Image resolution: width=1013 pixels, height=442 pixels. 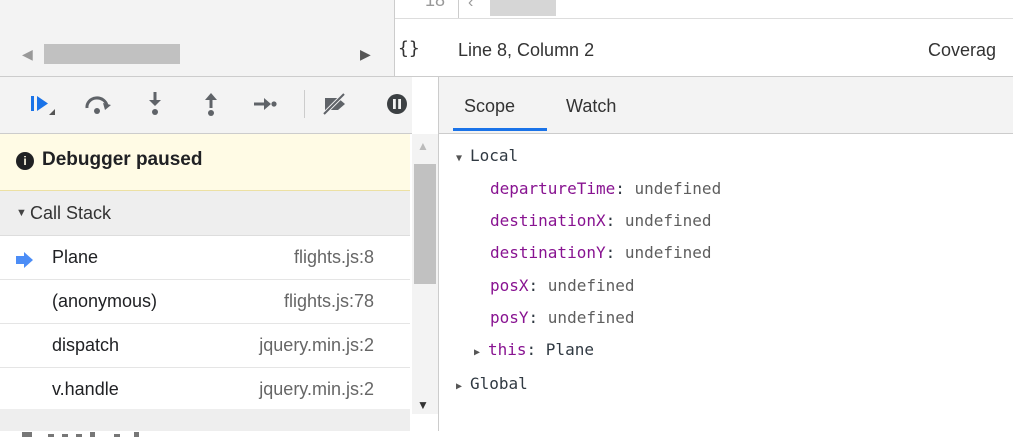 What do you see at coordinates (334, 257) in the screenshot?
I see `frame-location-link: flights.js:8` at bounding box center [334, 257].